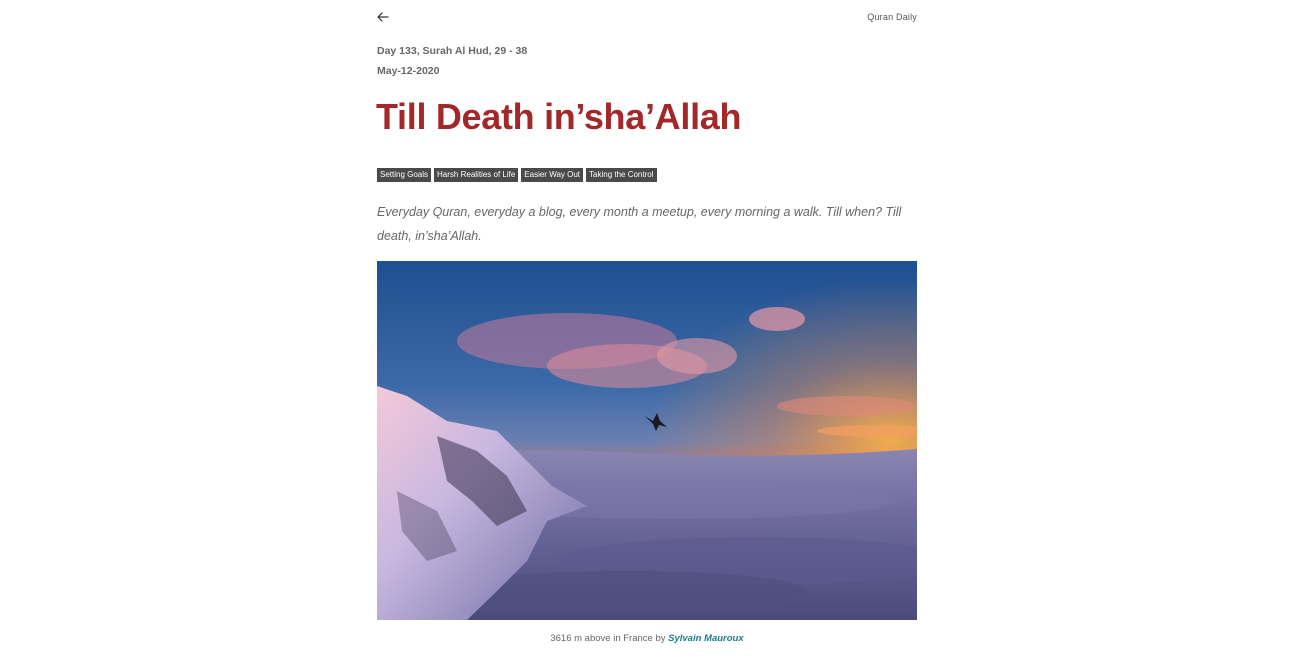 The height and width of the screenshot is (661, 1293). I want to click on back-button, so click(385, 17).